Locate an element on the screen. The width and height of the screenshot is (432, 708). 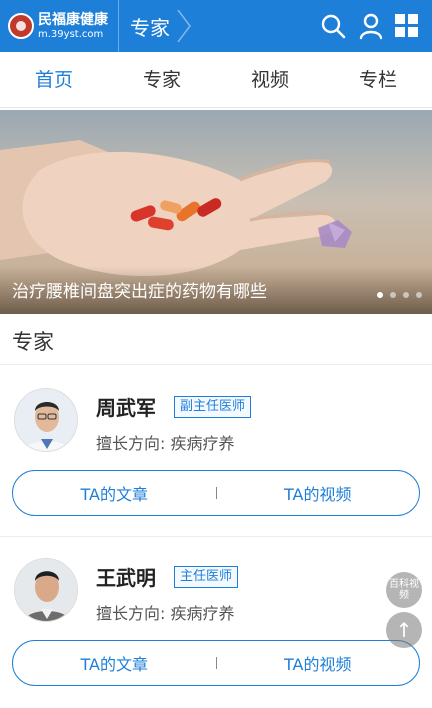
back-to-top-button: ↑ is located at coordinates (404, 630).